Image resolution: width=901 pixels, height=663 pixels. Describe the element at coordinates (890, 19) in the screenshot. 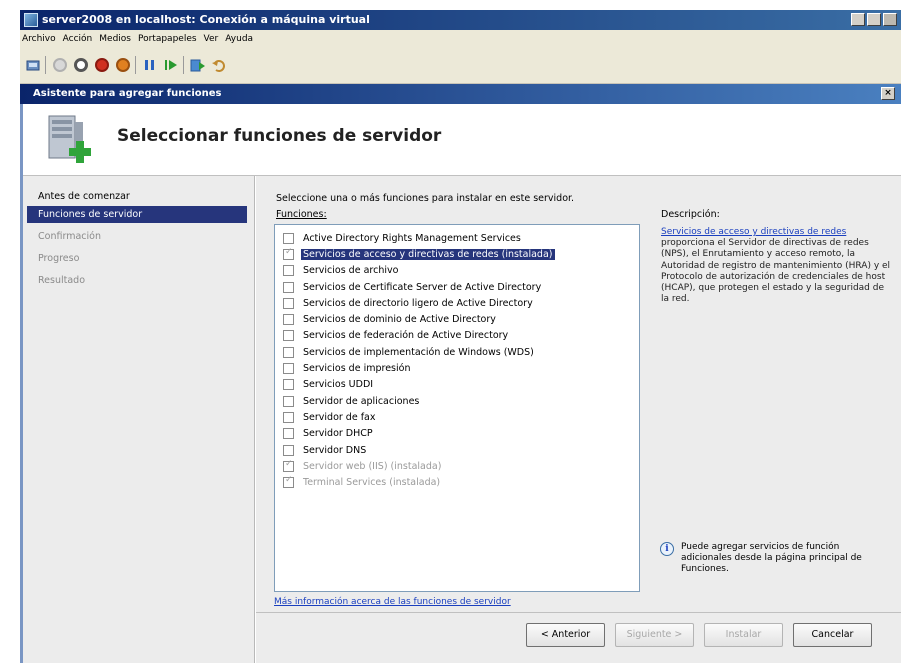

I see `close-button` at that location.